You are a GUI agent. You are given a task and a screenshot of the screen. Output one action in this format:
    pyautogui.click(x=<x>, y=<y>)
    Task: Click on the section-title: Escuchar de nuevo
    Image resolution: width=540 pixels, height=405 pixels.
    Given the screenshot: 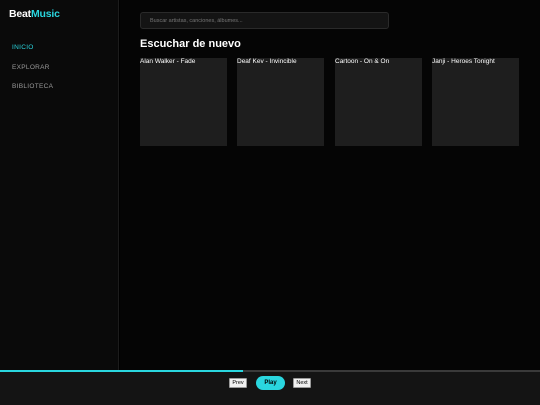 What is the action you would take?
    pyautogui.click(x=190, y=44)
    